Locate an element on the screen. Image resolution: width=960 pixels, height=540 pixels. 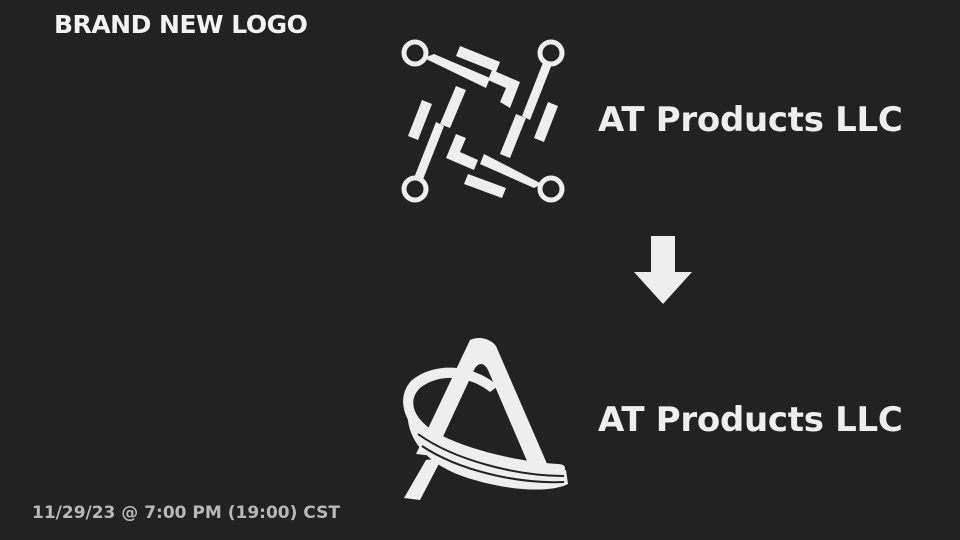
slide-heading: BRAND NEW LOGO is located at coordinates (181, 24).